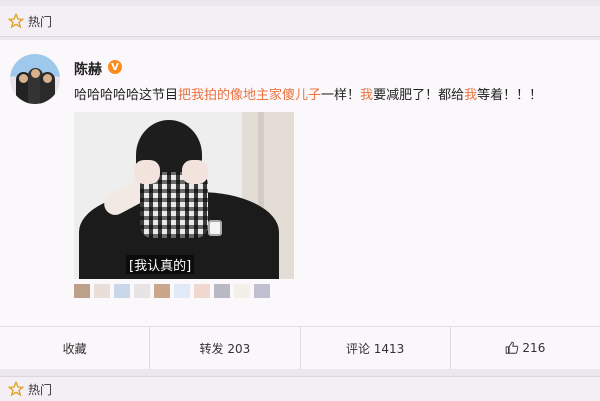  I want to click on like-button: 216, so click(525, 348).